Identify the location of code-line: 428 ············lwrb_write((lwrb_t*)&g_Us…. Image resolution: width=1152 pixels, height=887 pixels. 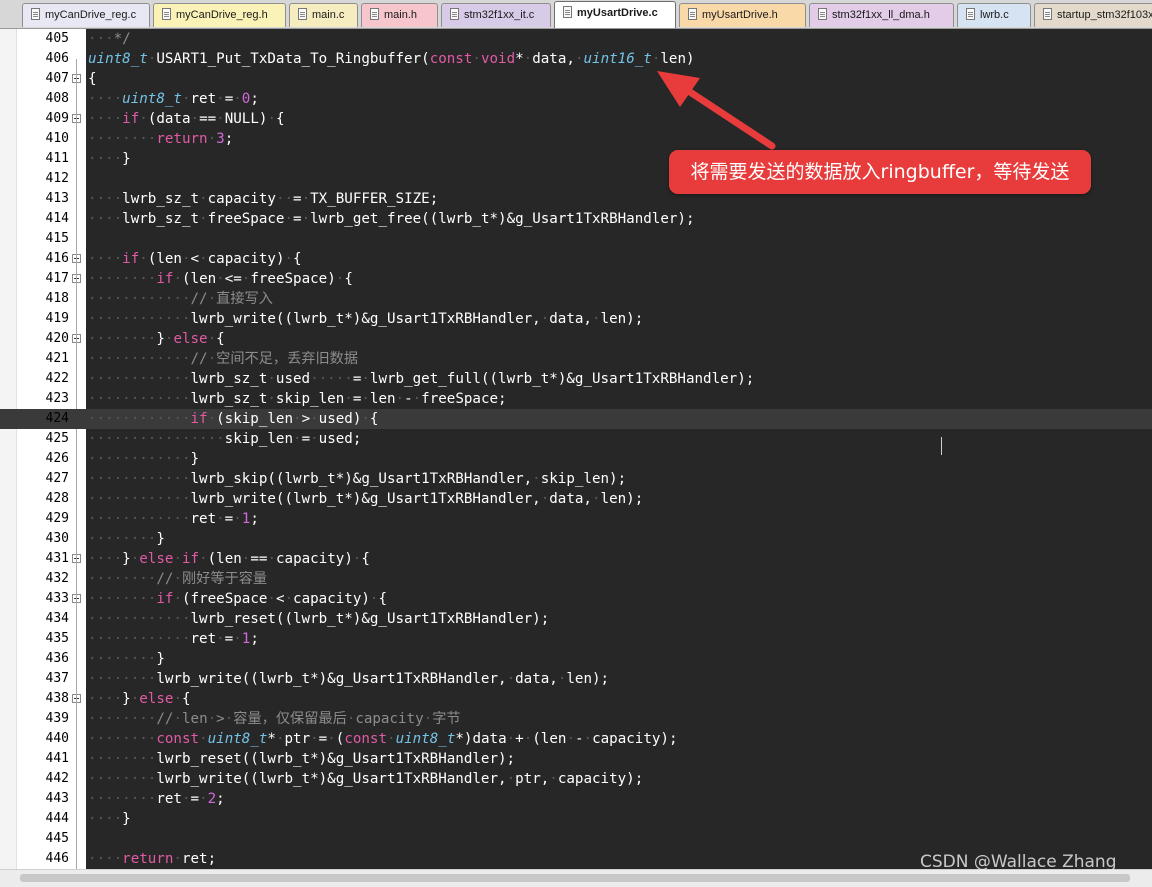
(576, 499).